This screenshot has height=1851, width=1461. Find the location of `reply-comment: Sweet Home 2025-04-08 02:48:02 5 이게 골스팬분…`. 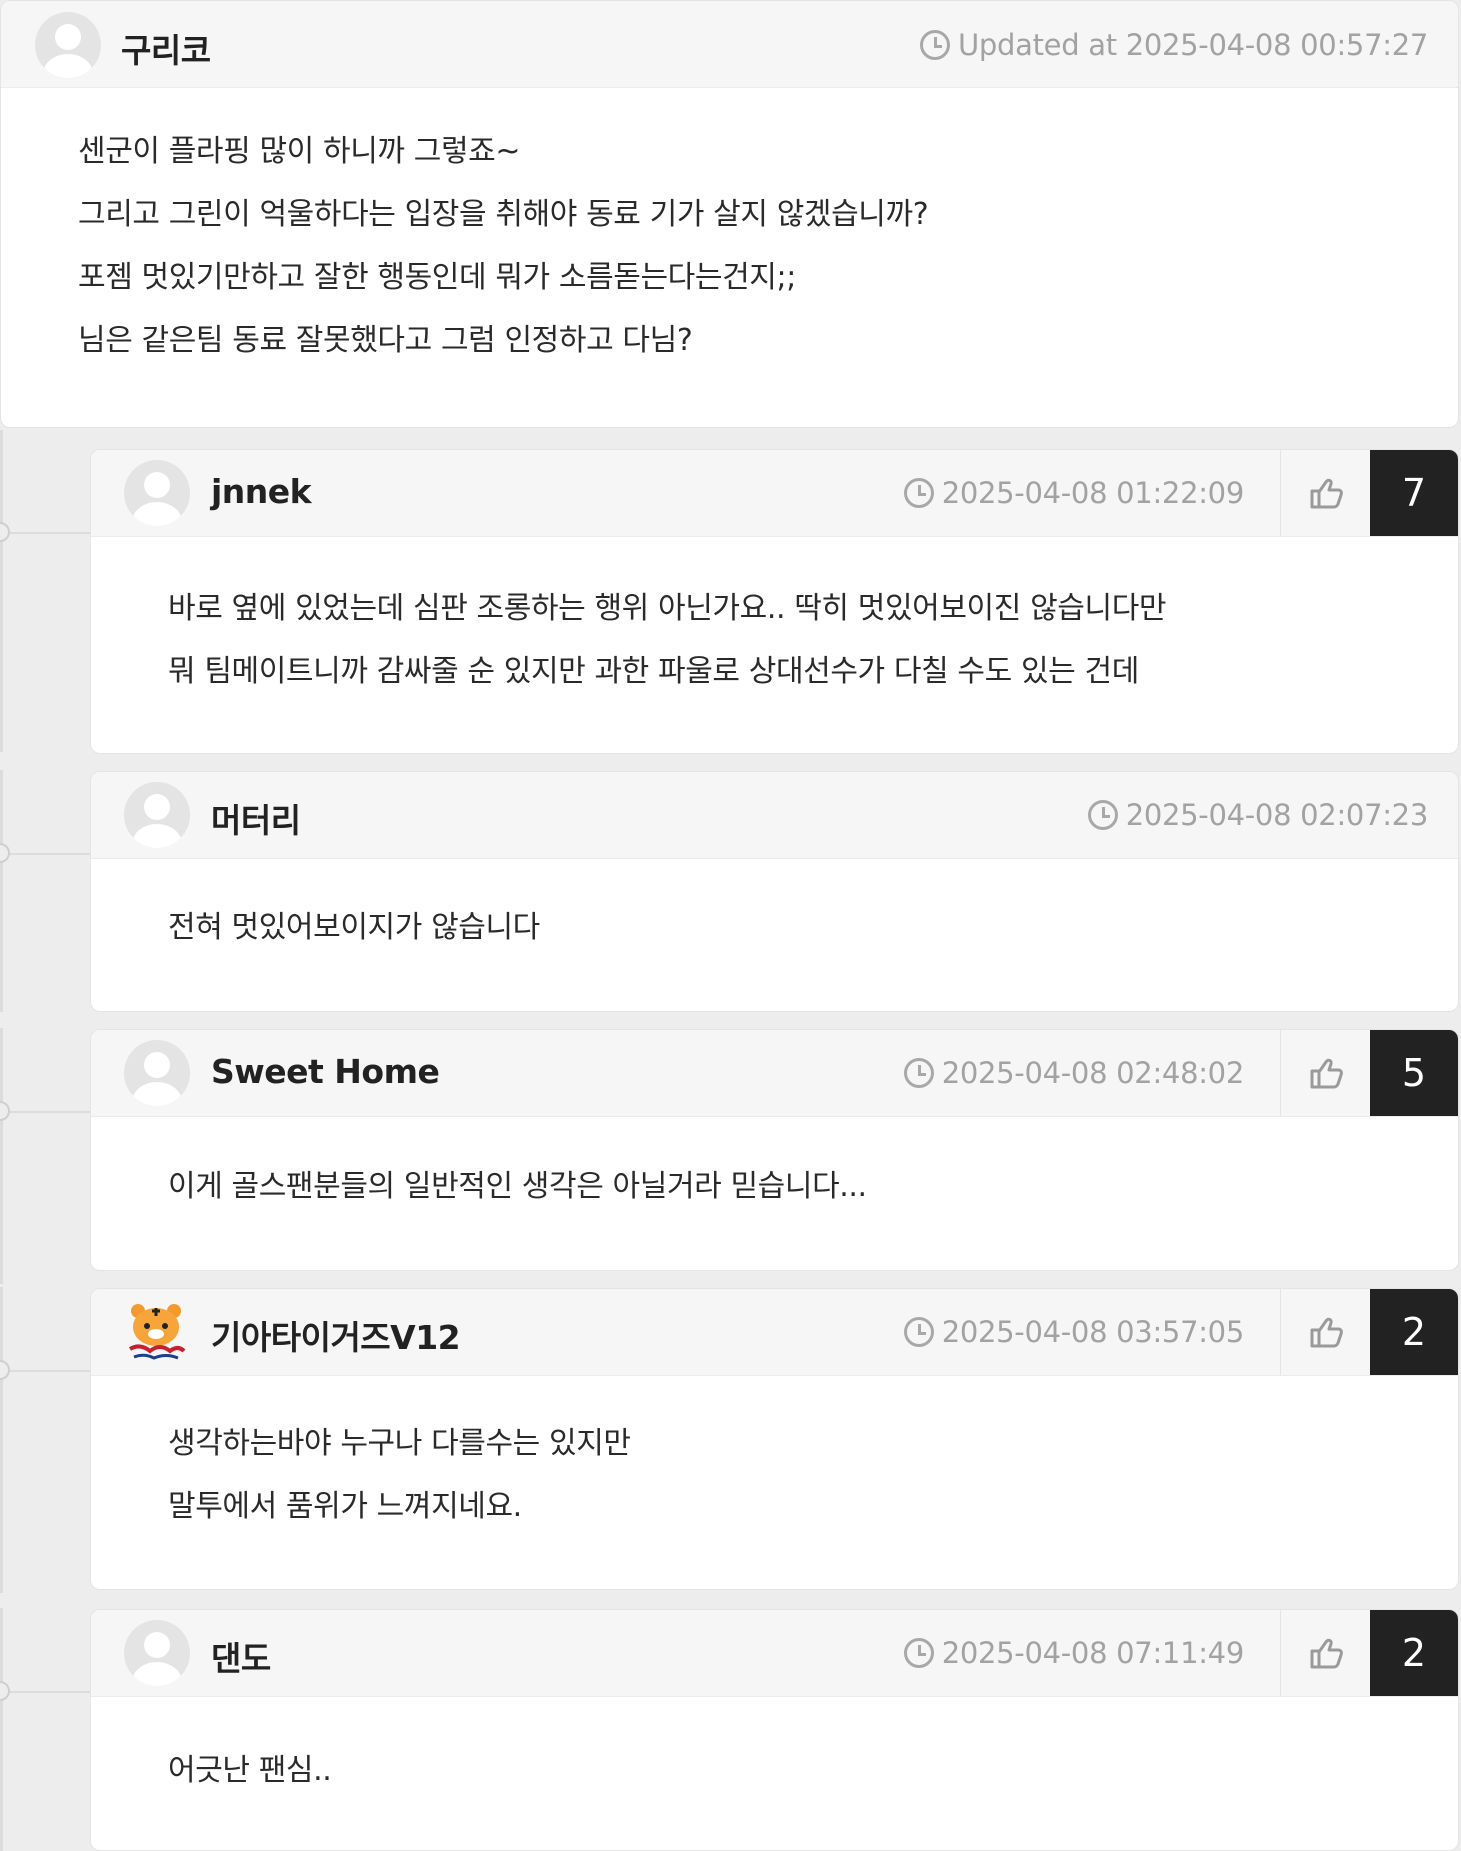

reply-comment: Sweet Home 2025-04-08 02:48:02 5 이게 골스팬분… is located at coordinates (774, 1150).